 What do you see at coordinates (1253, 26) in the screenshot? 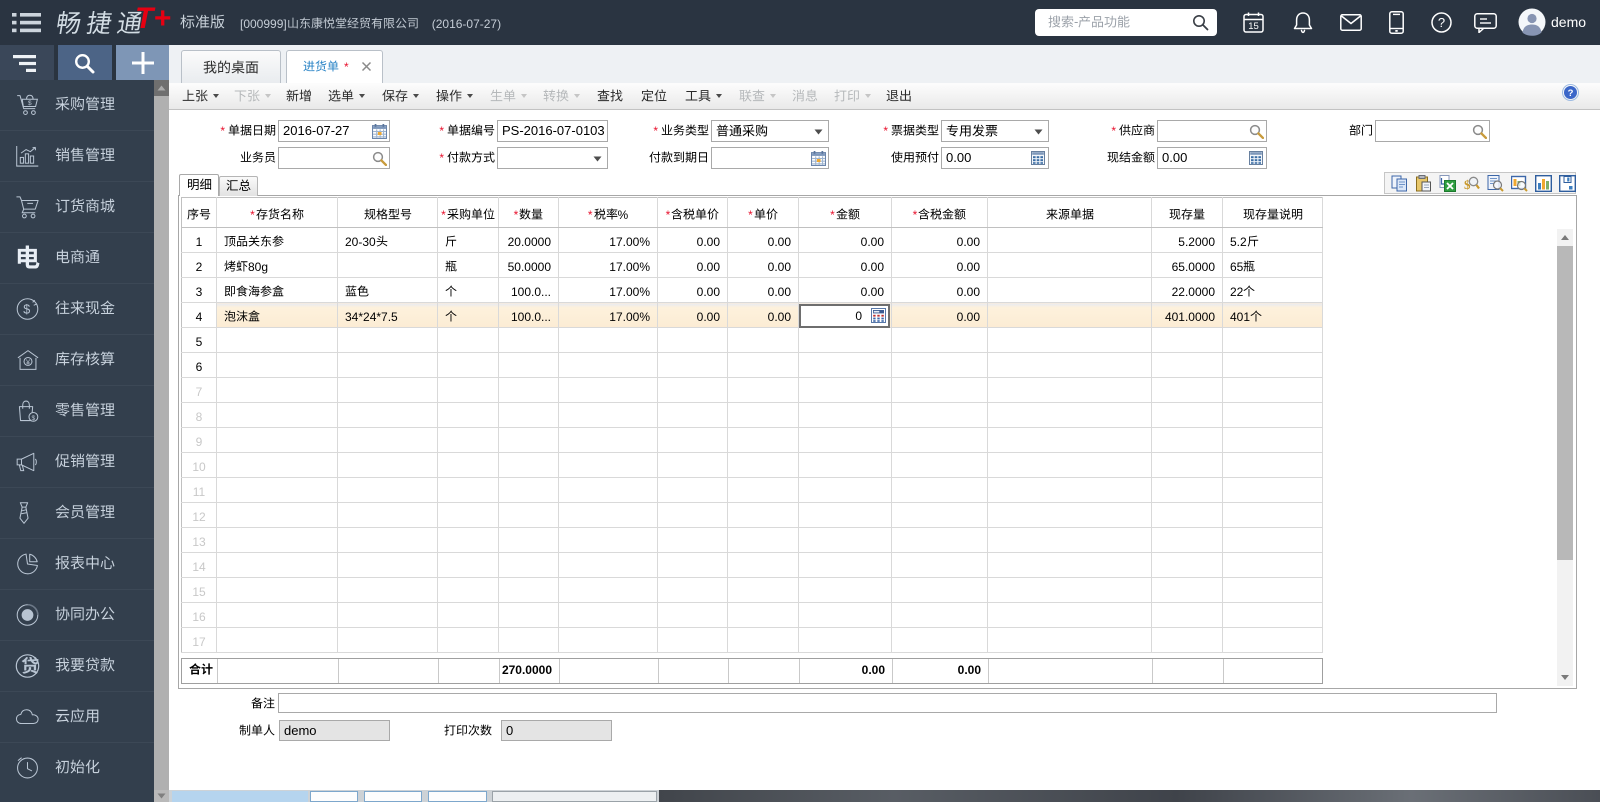
I see `svg-text: 15` at bounding box center [1253, 26].